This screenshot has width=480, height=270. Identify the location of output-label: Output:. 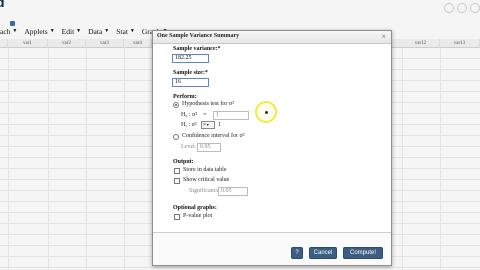
(183, 162).